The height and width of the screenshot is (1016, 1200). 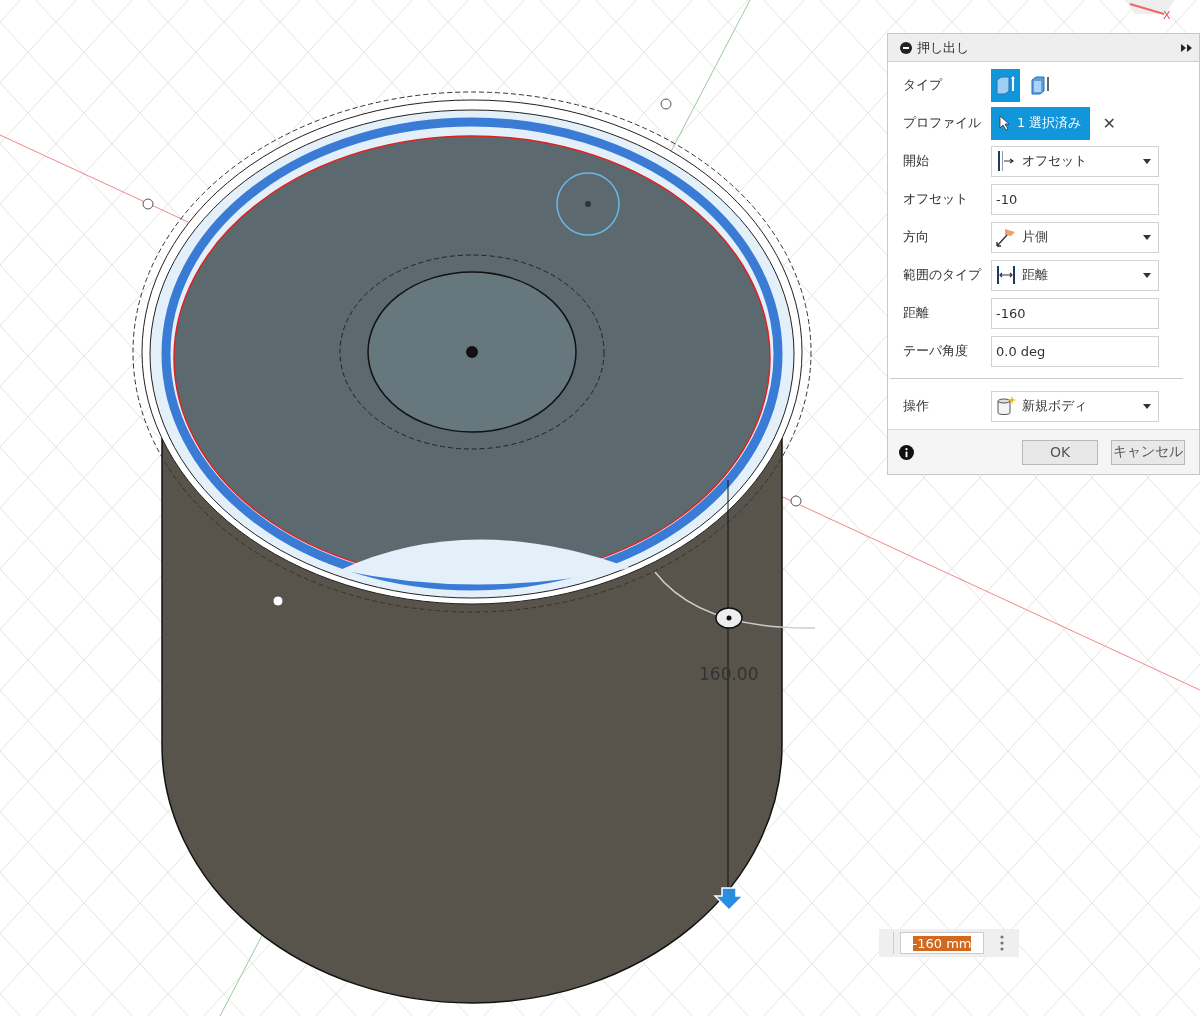 What do you see at coordinates (1006, 275) in the screenshot?
I see `distance-icon` at bounding box center [1006, 275].